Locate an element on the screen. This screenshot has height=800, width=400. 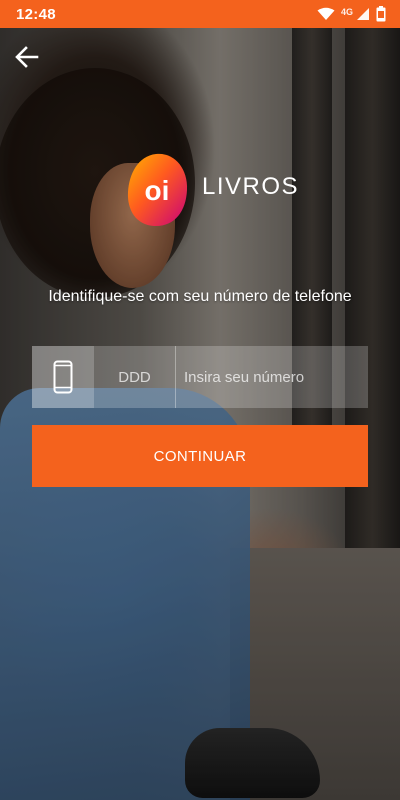
status-bar: 12:48 4G is located at coordinates (200, 14).